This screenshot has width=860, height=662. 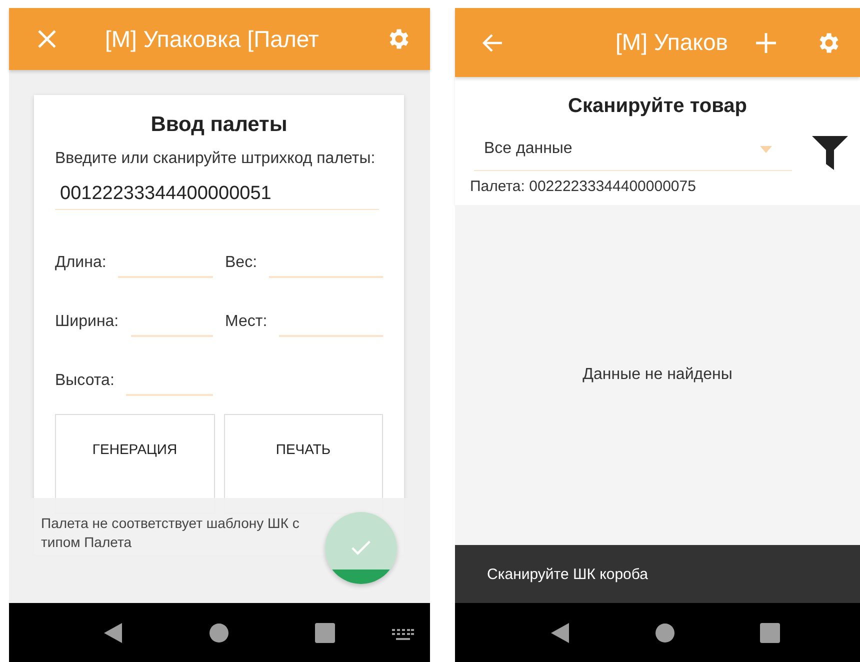 I want to click on close-icon, so click(x=47, y=39).